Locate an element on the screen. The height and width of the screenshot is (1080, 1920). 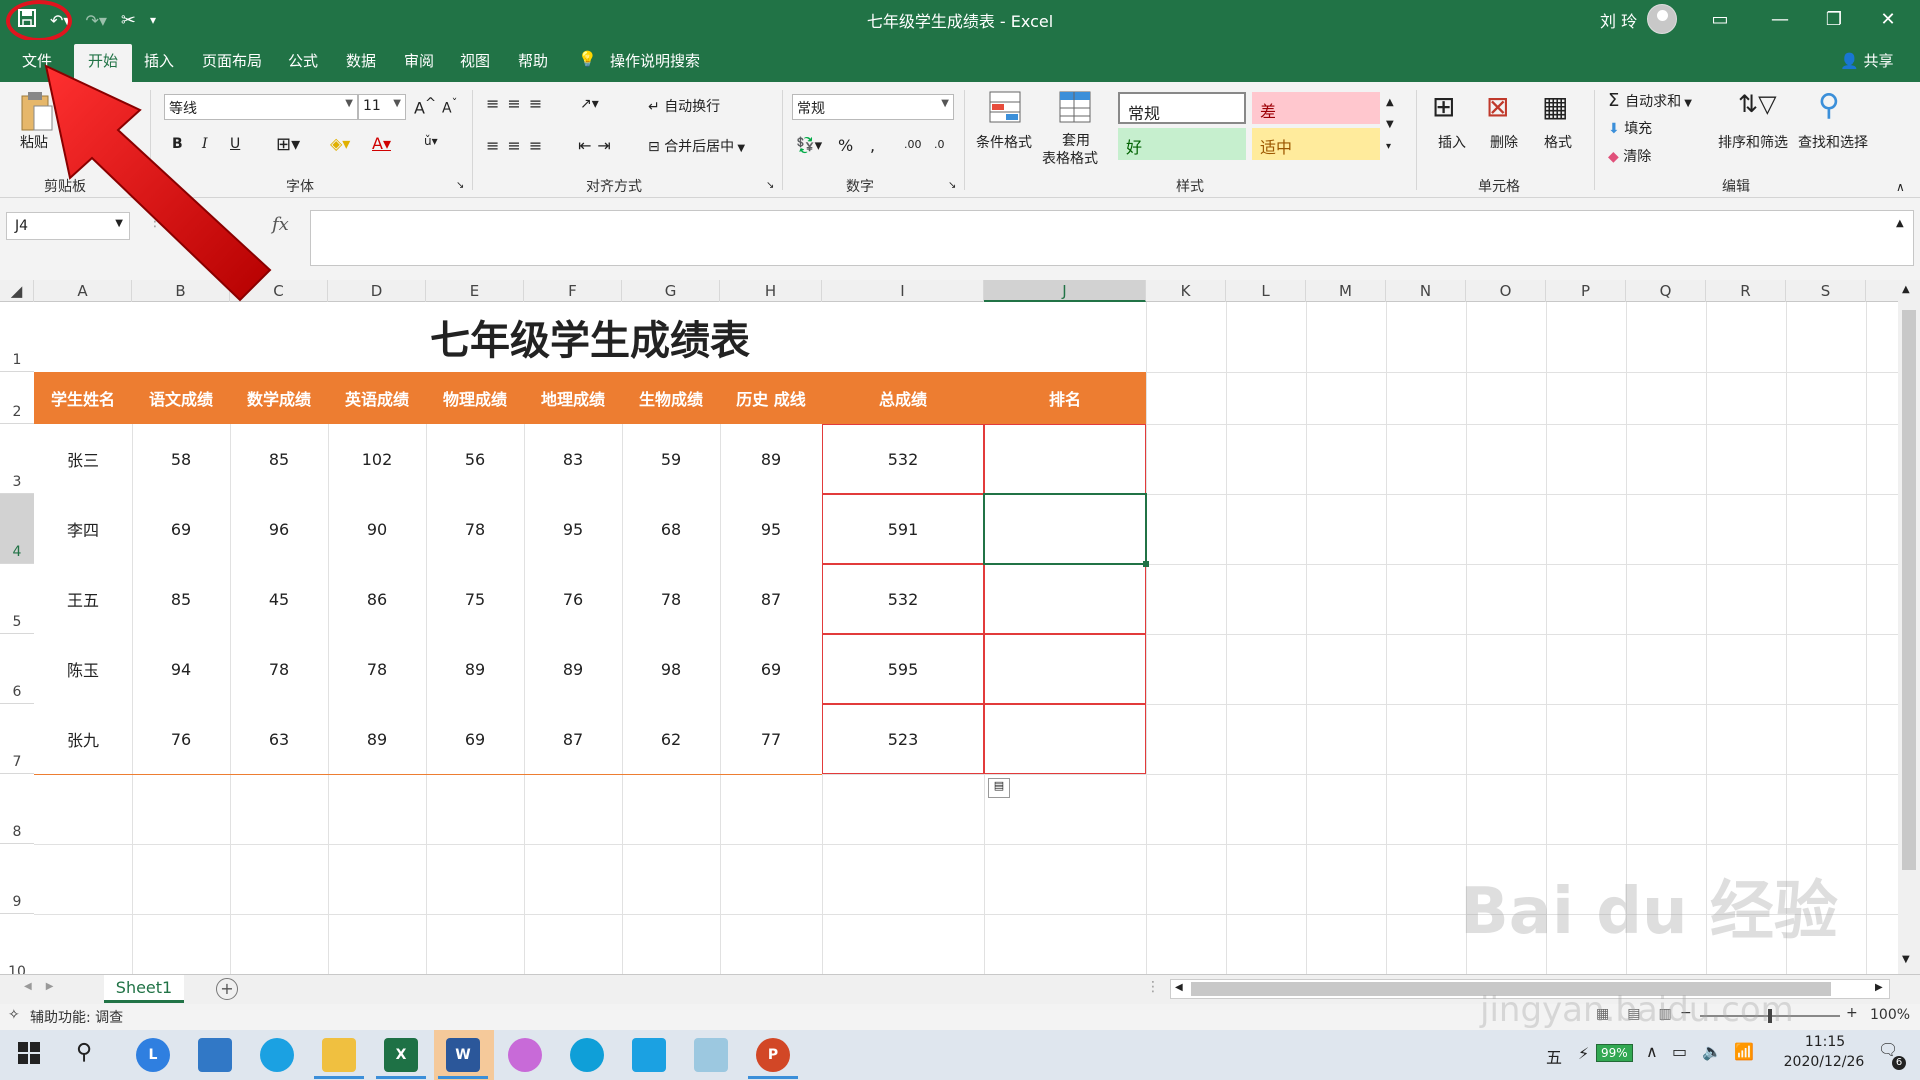
user-name: 刘 玲 is located at coordinates (1618, 20).